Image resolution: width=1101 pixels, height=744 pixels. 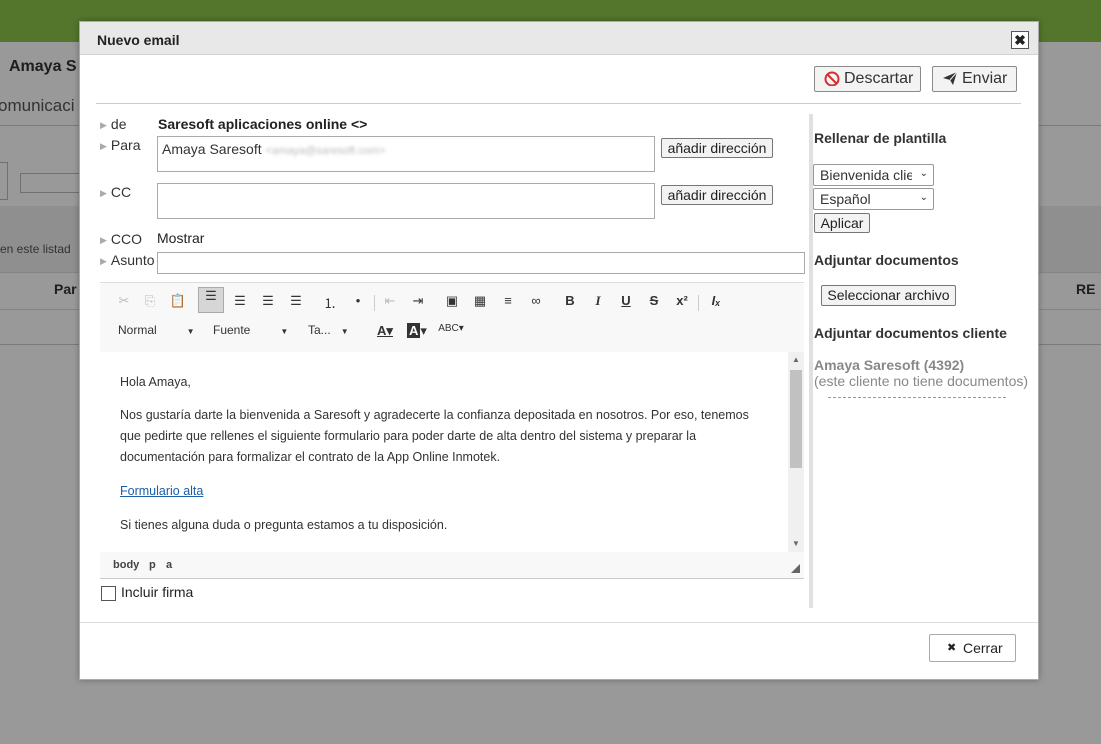 I want to click on to-label: ▶ Para, so click(x=120, y=145).